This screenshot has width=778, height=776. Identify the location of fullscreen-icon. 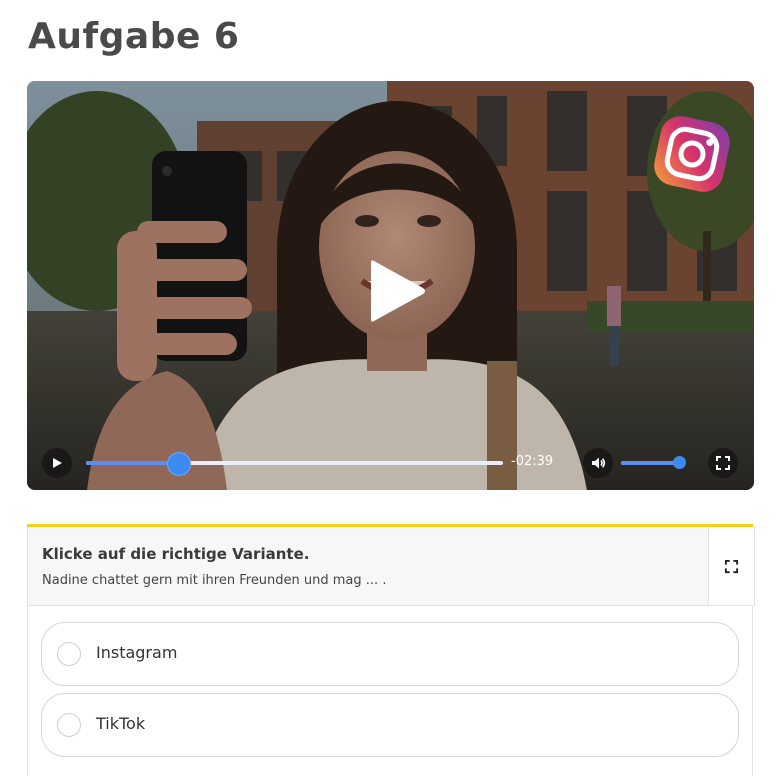
(723, 463).